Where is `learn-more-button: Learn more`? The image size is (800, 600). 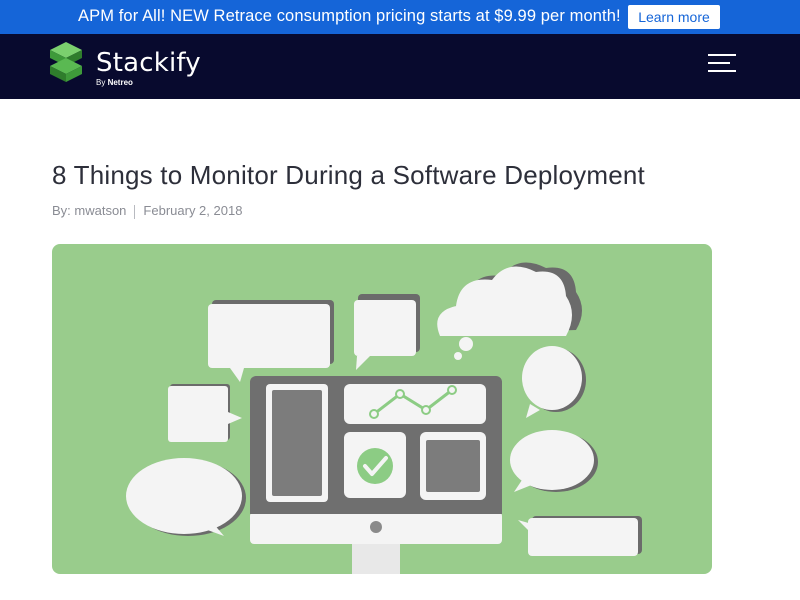 learn-more-button: Learn more is located at coordinates (674, 17).